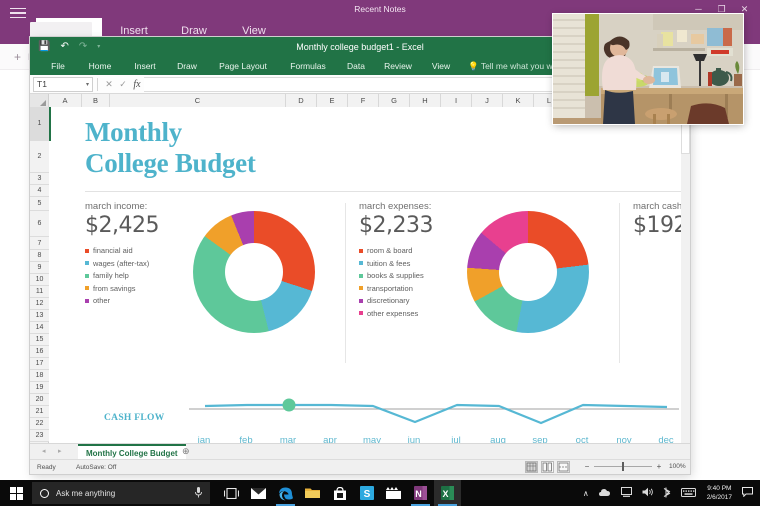 The image size is (760, 506). What do you see at coordinates (87, 84) in the screenshot?
I see `chevron-down-icon: ▾` at bounding box center [87, 84].